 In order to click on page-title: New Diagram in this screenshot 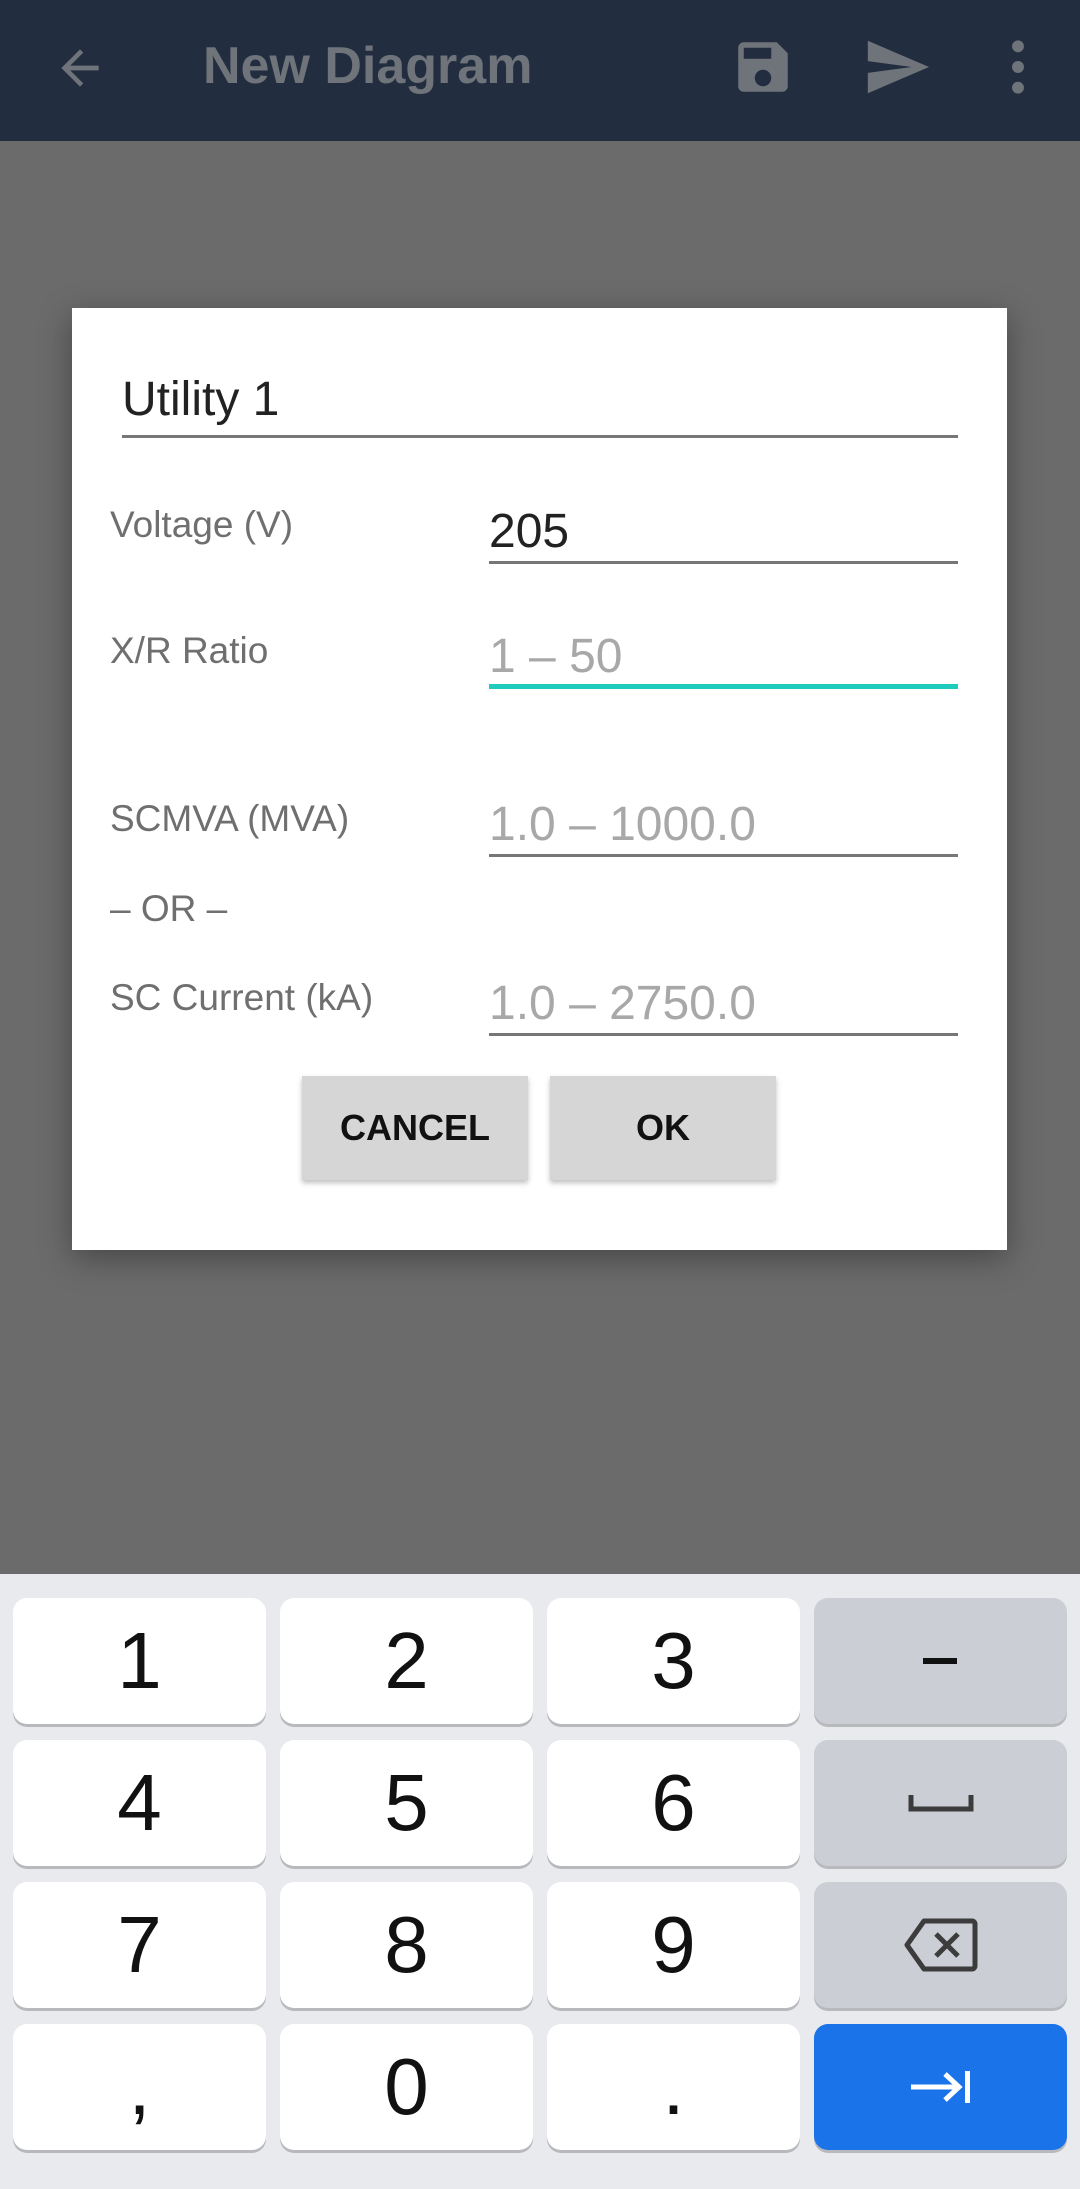, I will do `click(368, 66)`.